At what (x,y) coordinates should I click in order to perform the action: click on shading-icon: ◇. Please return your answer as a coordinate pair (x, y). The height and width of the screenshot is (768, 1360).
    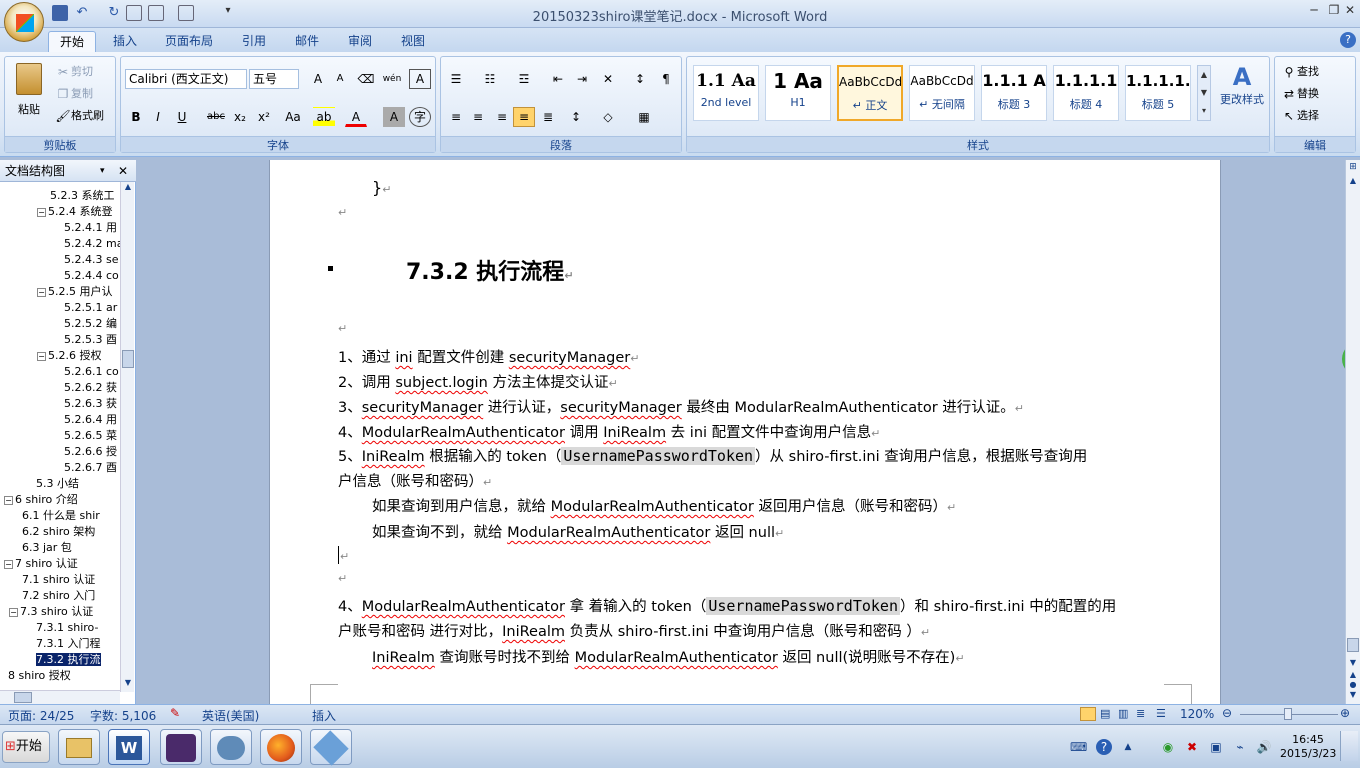
    Looking at the image, I should click on (608, 117).